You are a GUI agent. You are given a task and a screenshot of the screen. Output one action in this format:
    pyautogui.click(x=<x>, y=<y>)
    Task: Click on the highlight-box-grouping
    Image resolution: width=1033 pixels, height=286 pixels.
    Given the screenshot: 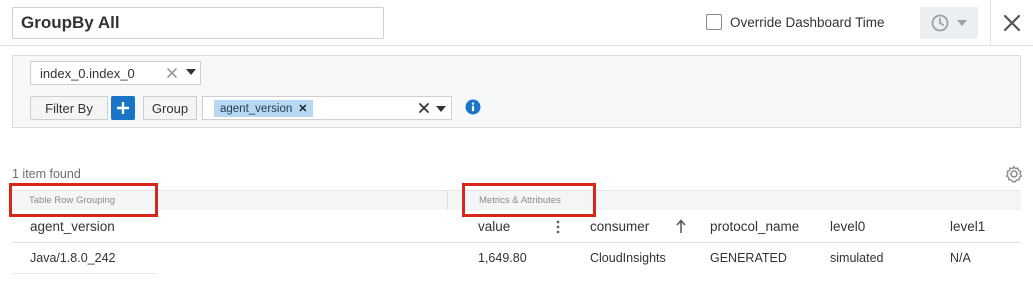 What is the action you would take?
    pyautogui.click(x=83, y=200)
    